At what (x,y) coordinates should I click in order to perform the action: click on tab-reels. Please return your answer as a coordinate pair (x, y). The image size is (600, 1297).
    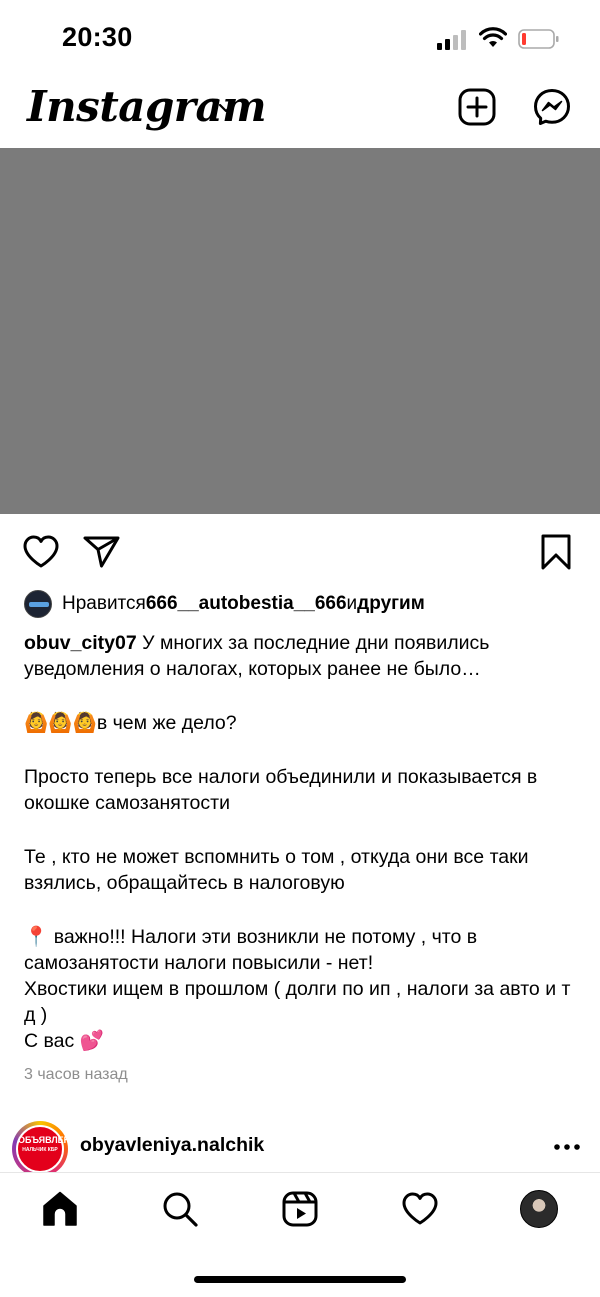
    Looking at the image, I should click on (300, 1209).